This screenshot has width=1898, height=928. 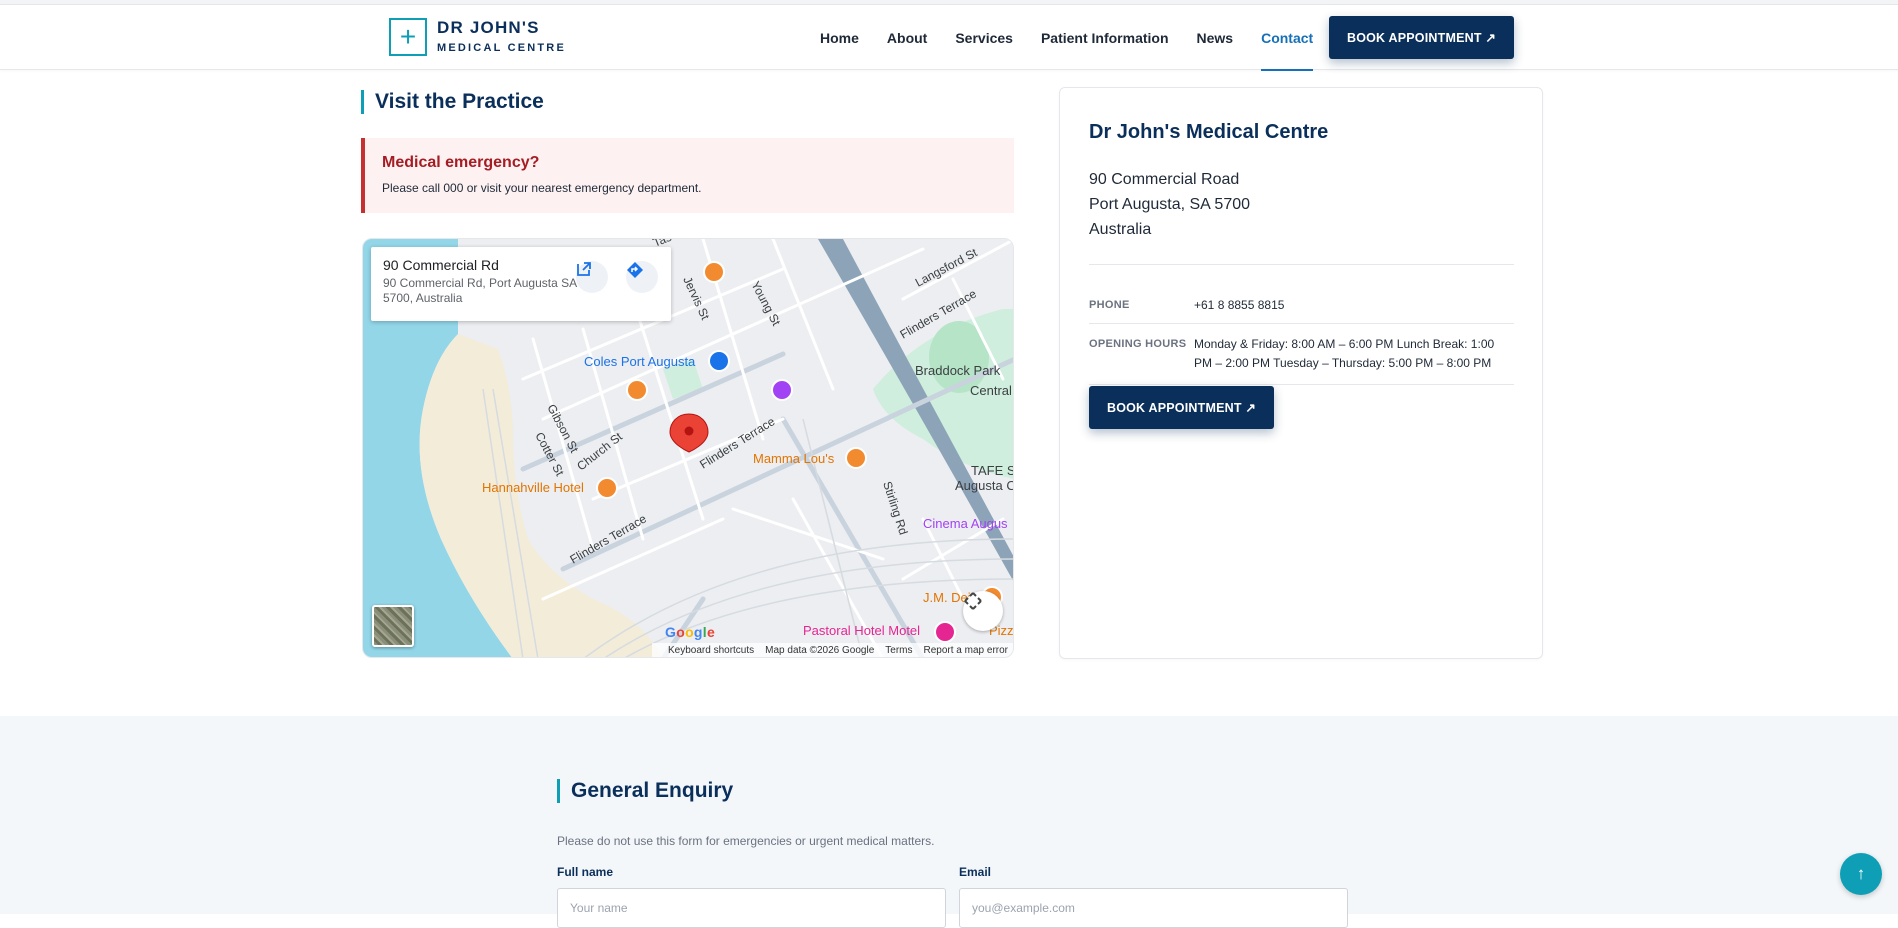 I want to click on label-coles: Coles Port Augusta, so click(x=640, y=361).